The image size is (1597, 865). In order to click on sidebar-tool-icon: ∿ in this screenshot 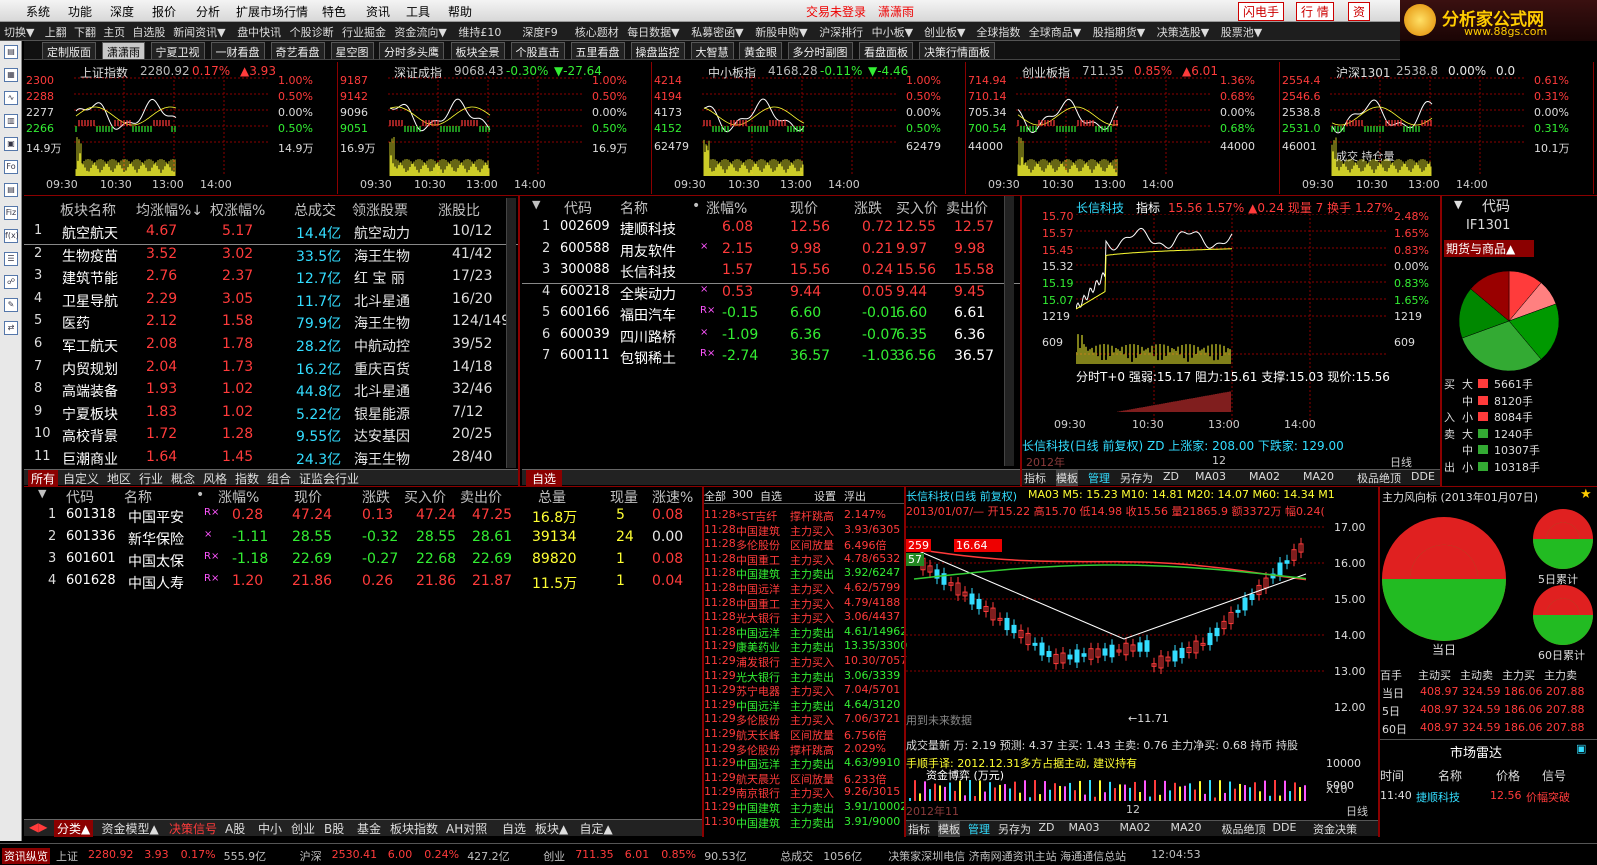, I will do `click(11, 98)`.